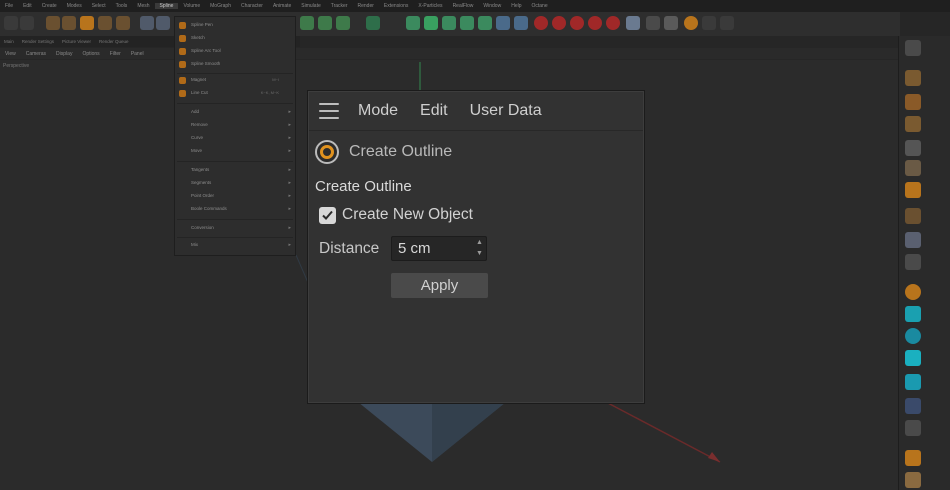 This screenshot has width=950, height=490. Describe the element at coordinates (38, 41) in the screenshot. I see `tab-render-settings: Render Settings` at that location.